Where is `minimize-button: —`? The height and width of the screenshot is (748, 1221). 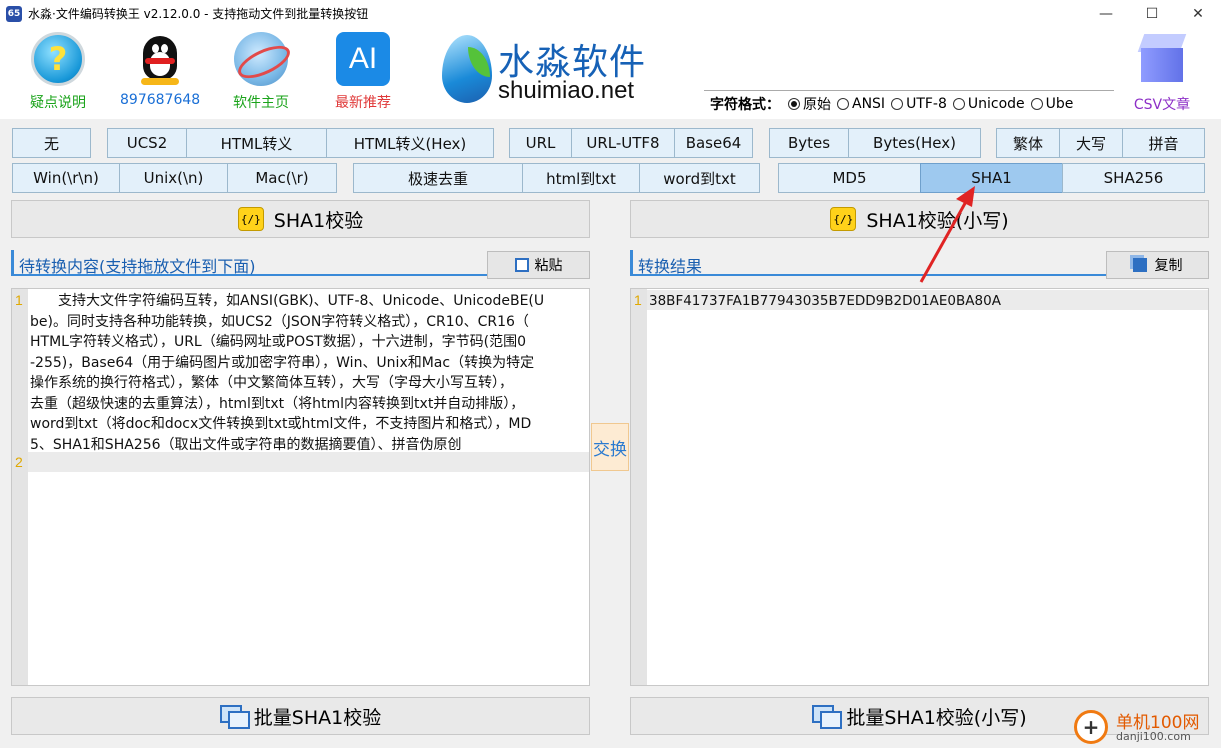 minimize-button: — is located at coordinates (1106, 13).